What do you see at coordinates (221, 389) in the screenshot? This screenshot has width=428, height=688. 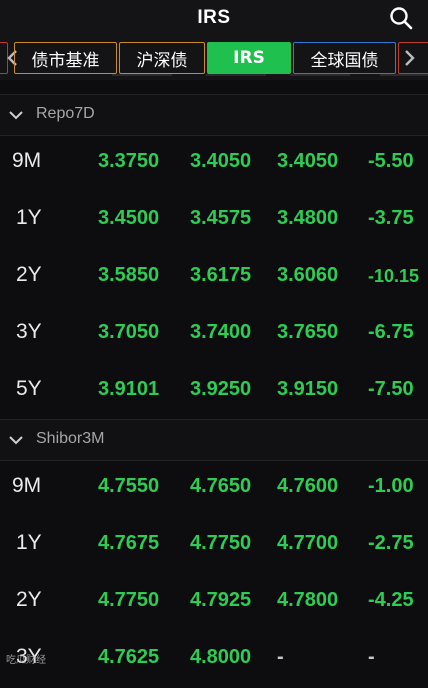 I see `value-ask: 3.9250` at bounding box center [221, 389].